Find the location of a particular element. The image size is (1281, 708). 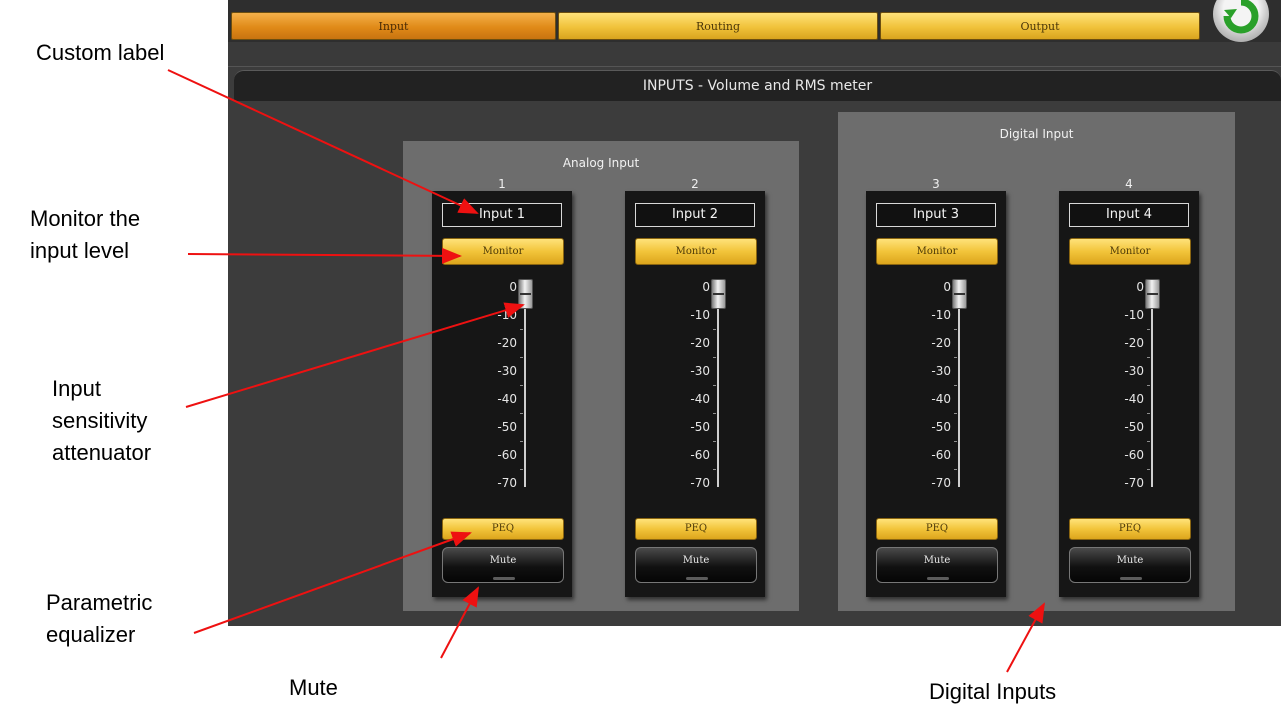

arrow-monitor is located at coordinates (324, 255).